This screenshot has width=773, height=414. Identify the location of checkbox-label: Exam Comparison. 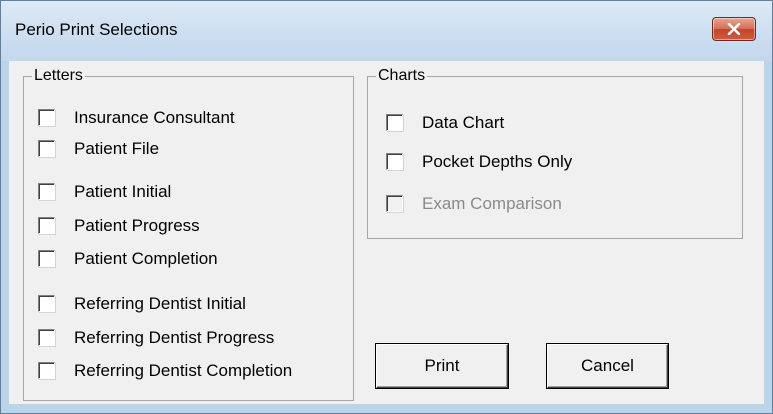
(492, 203).